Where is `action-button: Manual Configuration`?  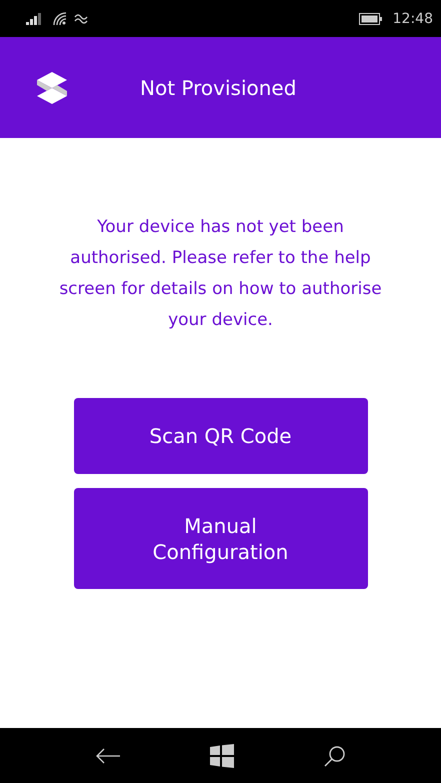
action-button: Manual Configuration is located at coordinates (221, 538).